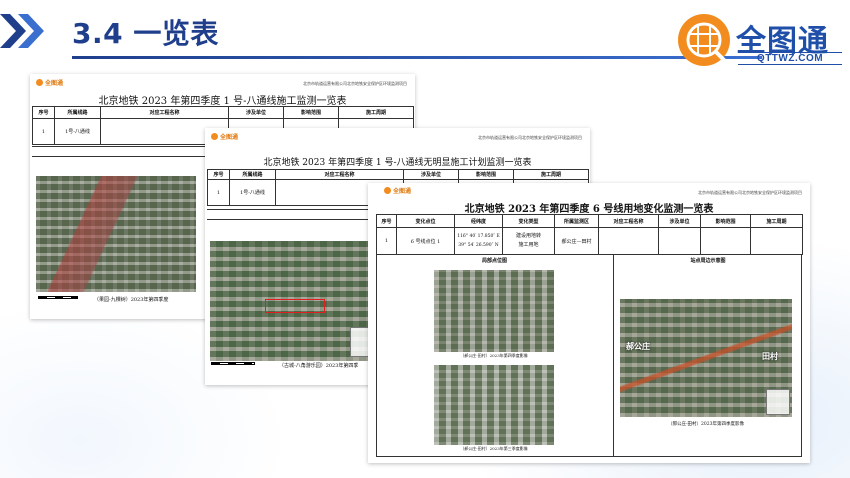 The width and height of the screenshot is (850, 478). Describe the element at coordinates (494, 405) in the screenshot. I see `satellite-image-q3` at that location.